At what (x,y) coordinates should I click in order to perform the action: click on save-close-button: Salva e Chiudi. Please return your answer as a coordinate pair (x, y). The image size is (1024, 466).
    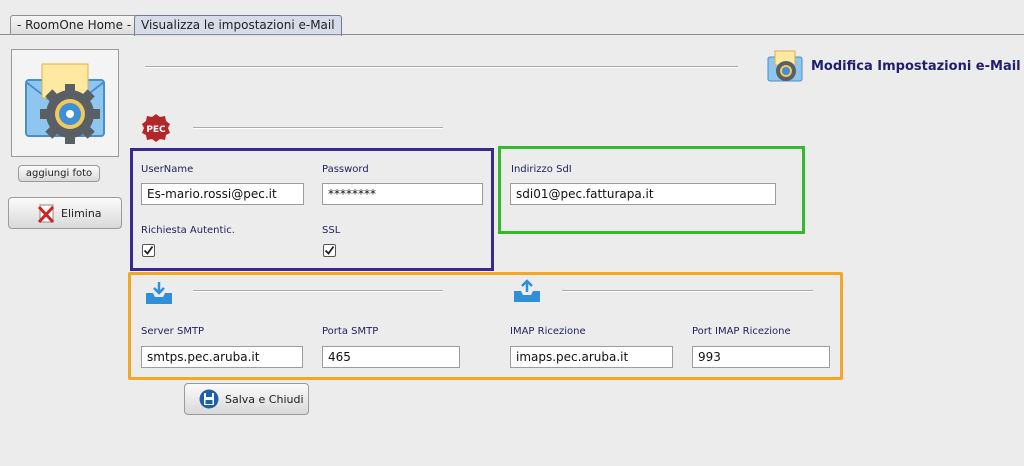
    Looking at the image, I should click on (246, 399).